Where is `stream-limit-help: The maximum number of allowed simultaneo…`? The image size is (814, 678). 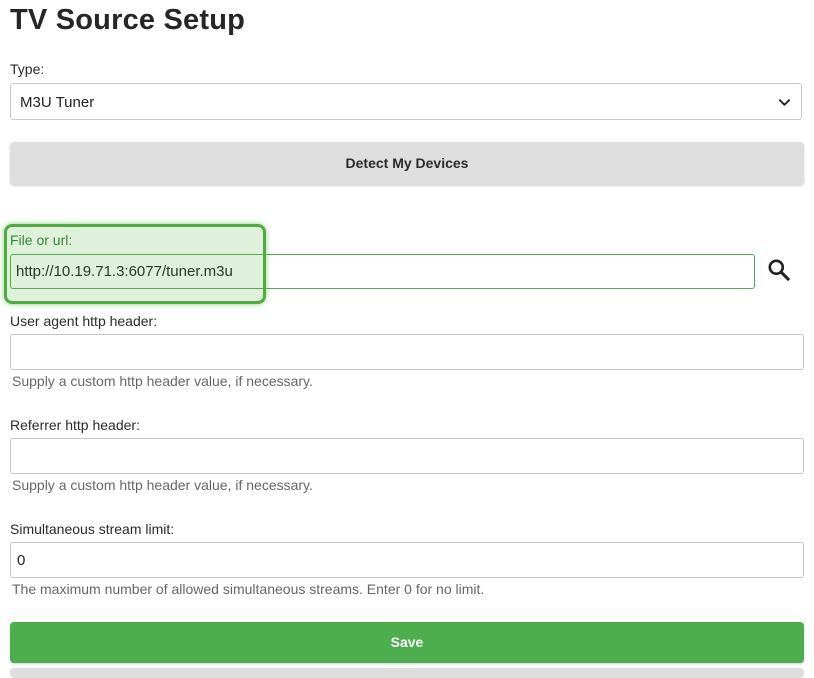
stream-limit-help: The maximum number of allowed simultaneo… is located at coordinates (248, 589).